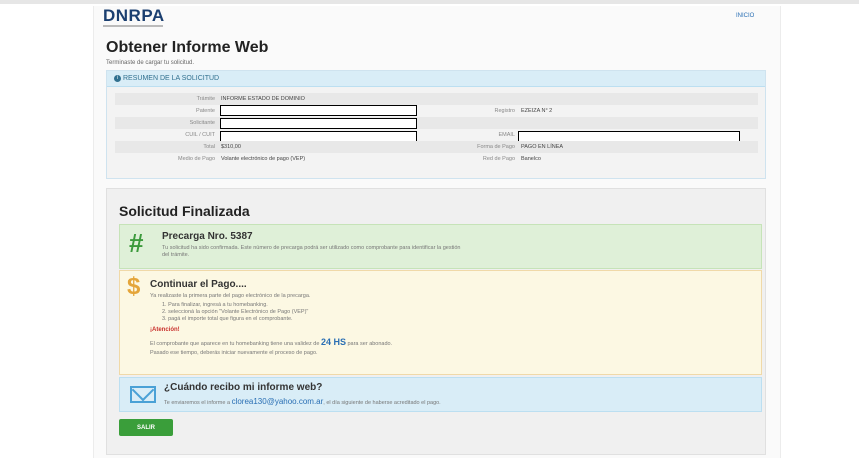  Describe the element at coordinates (436, 79) in the screenshot. I see `resumen-header: i RESUMEN DE LA SOLICITUD` at that location.